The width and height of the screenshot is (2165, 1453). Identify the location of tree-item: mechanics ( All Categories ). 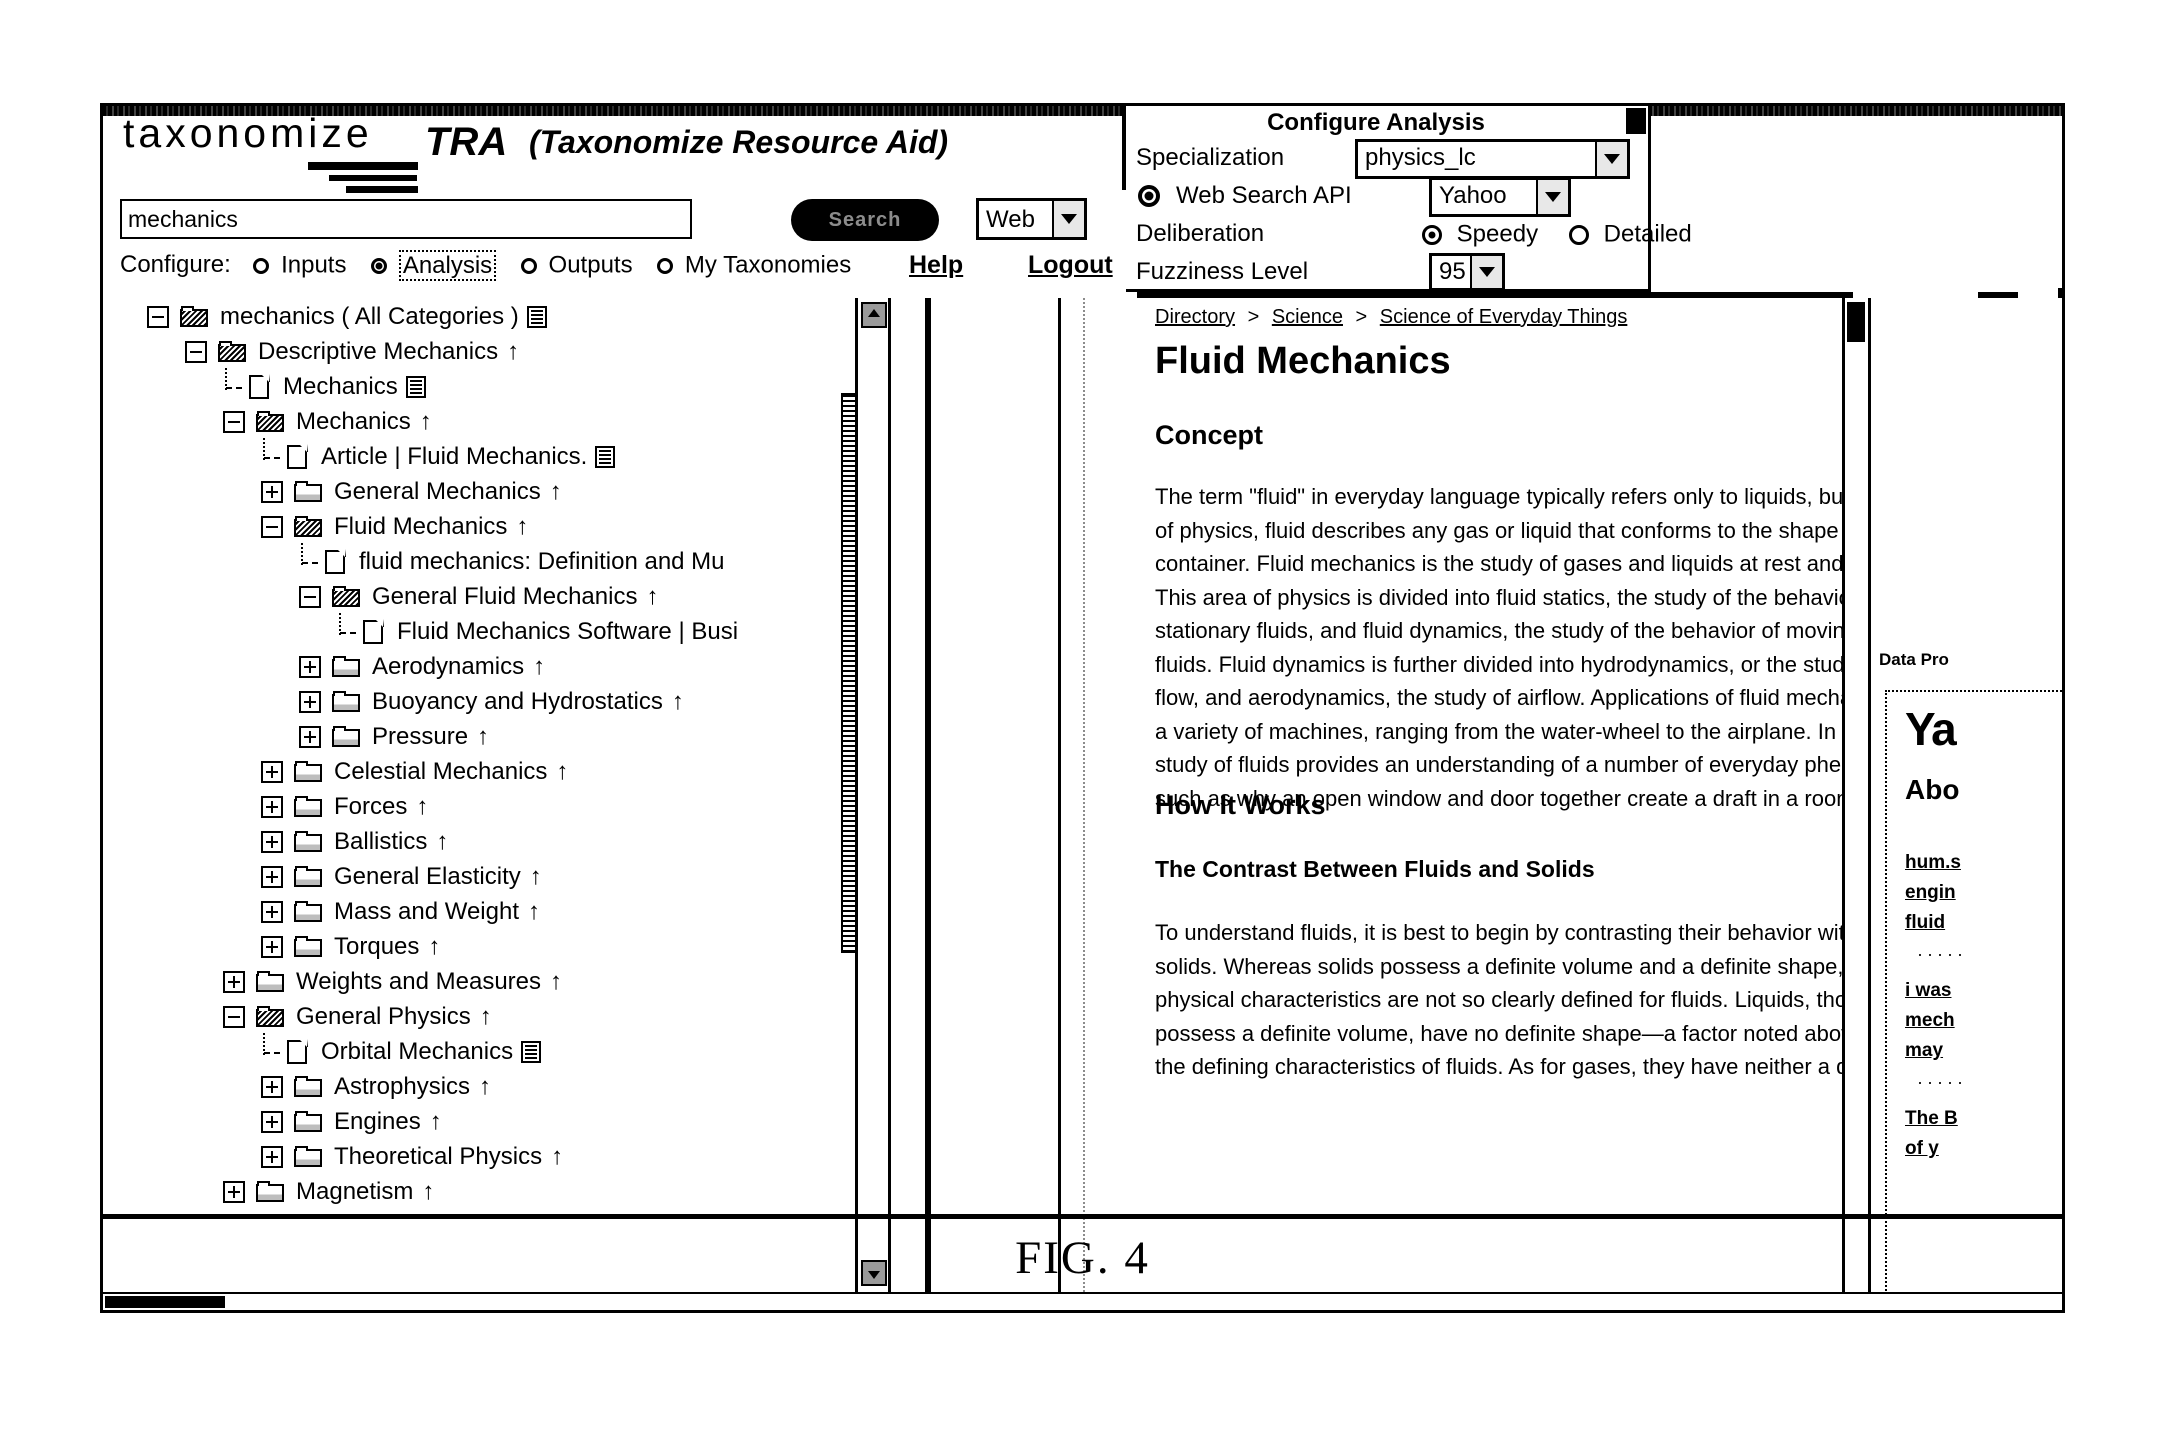
(453, 315).